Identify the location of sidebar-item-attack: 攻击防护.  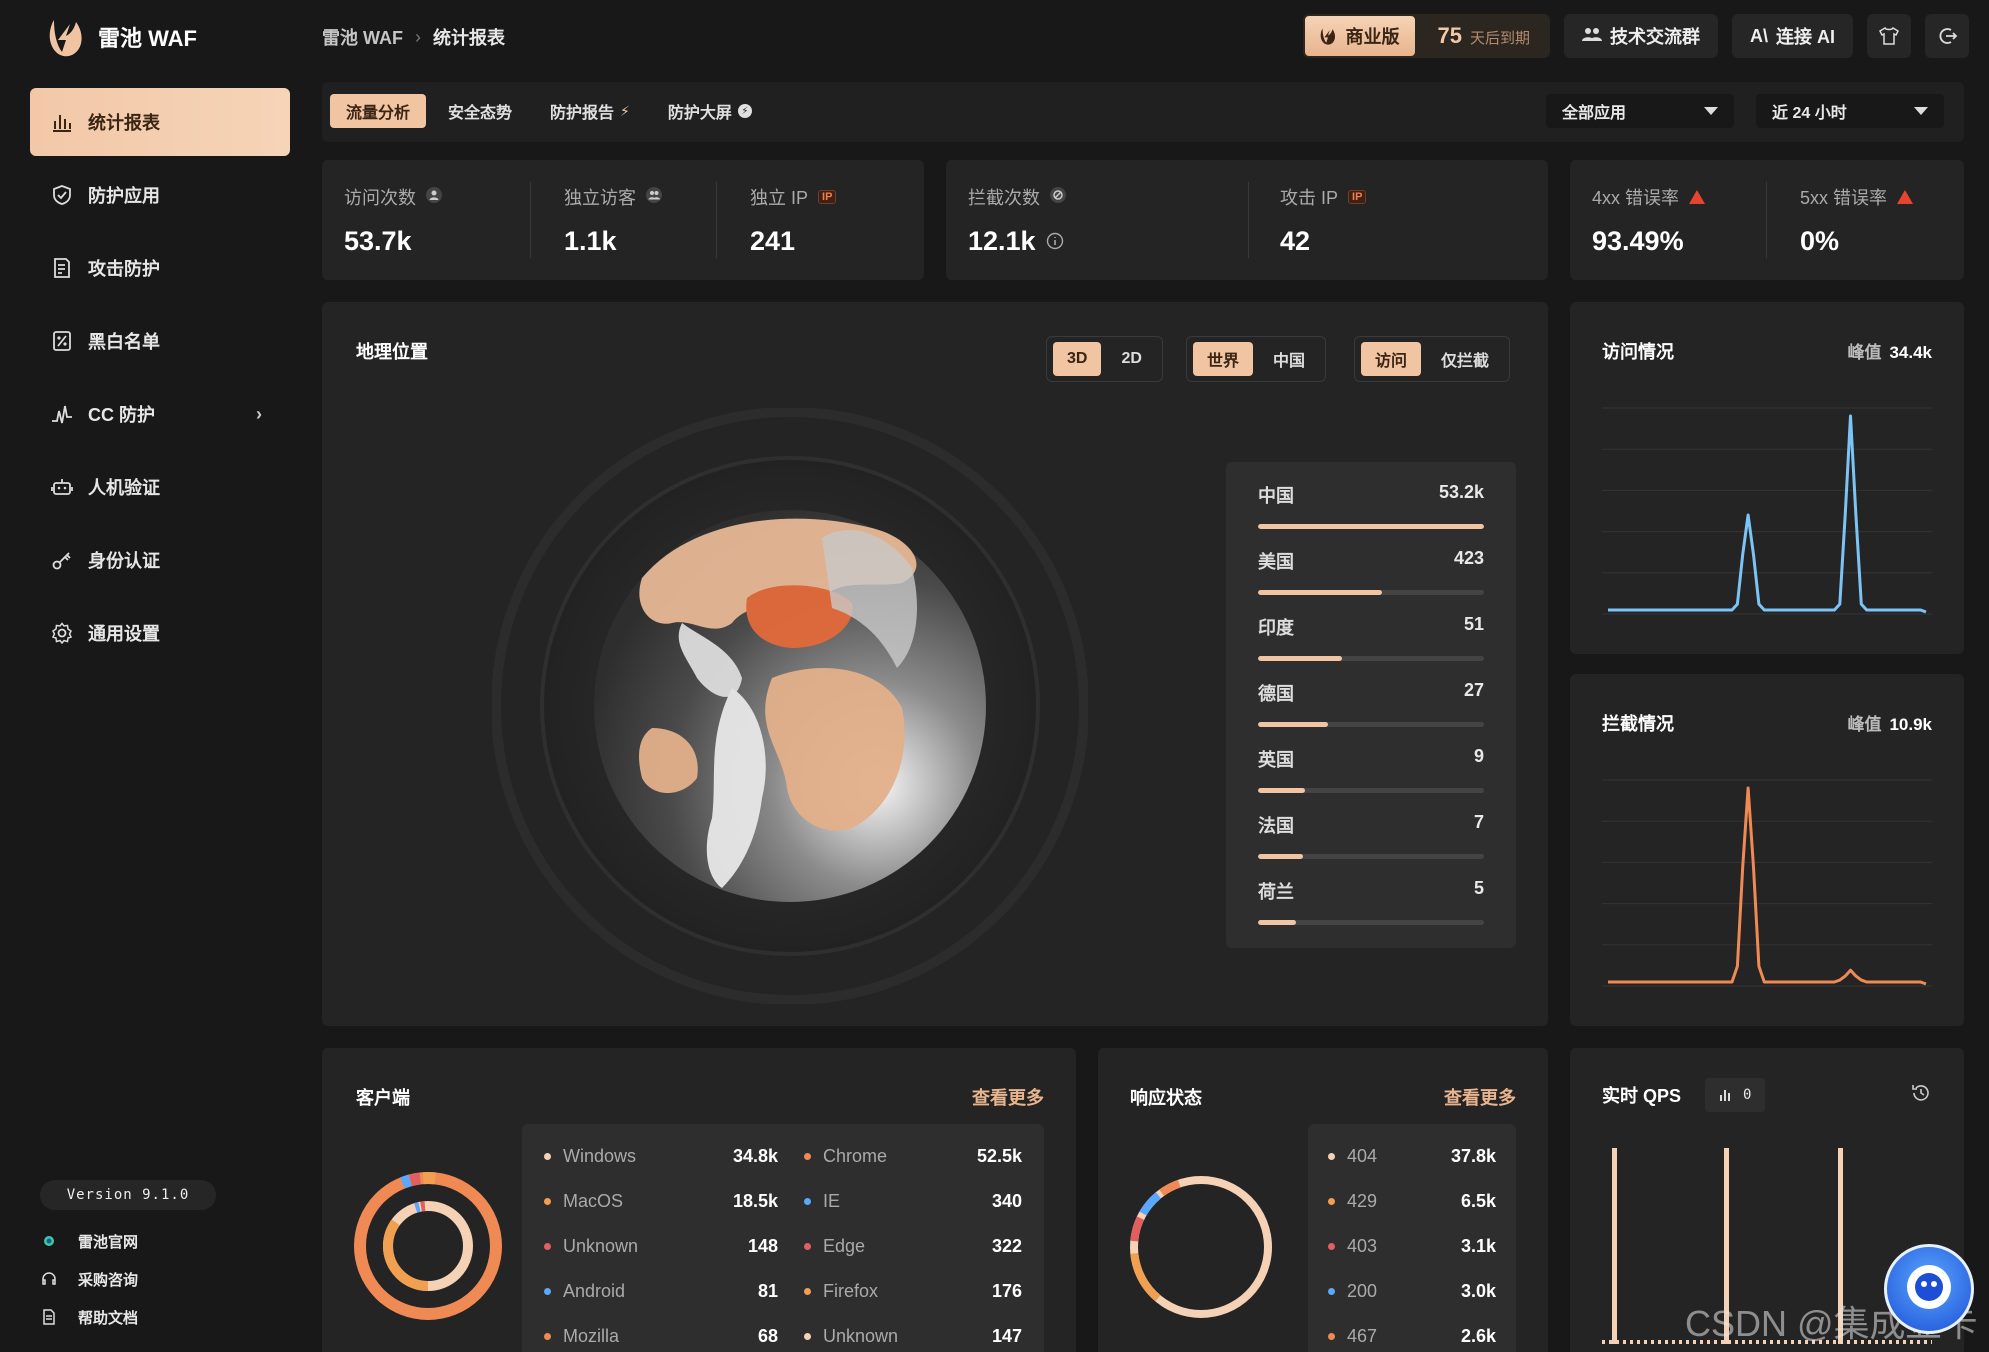
(160, 268).